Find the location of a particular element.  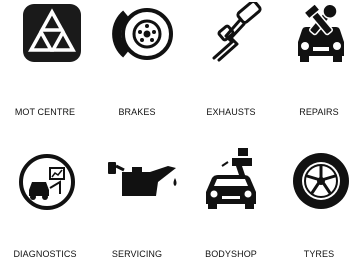

service-label: BRAKES is located at coordinates (137, 112).